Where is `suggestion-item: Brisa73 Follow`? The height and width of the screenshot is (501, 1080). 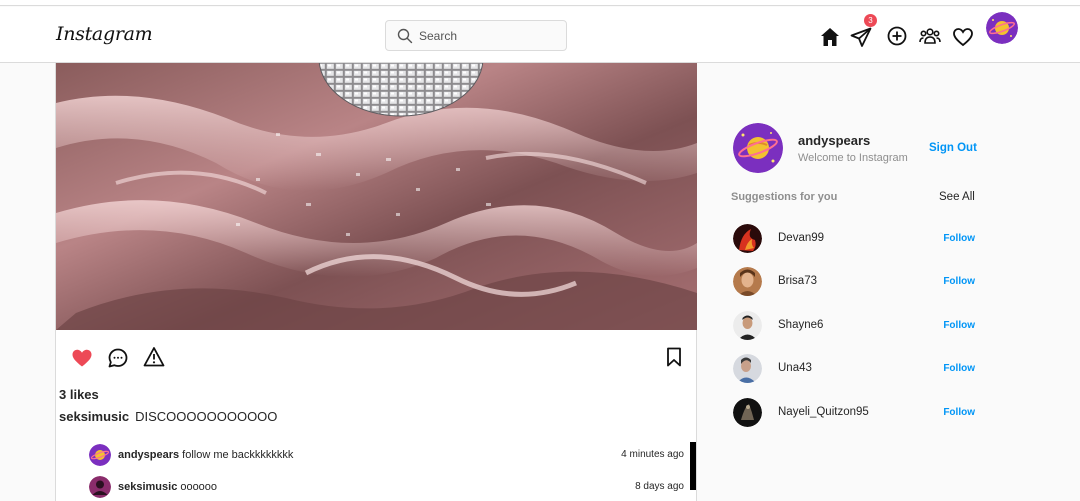 suggestion-item: Brisa73 Follow is located at coordinates (854, 282).